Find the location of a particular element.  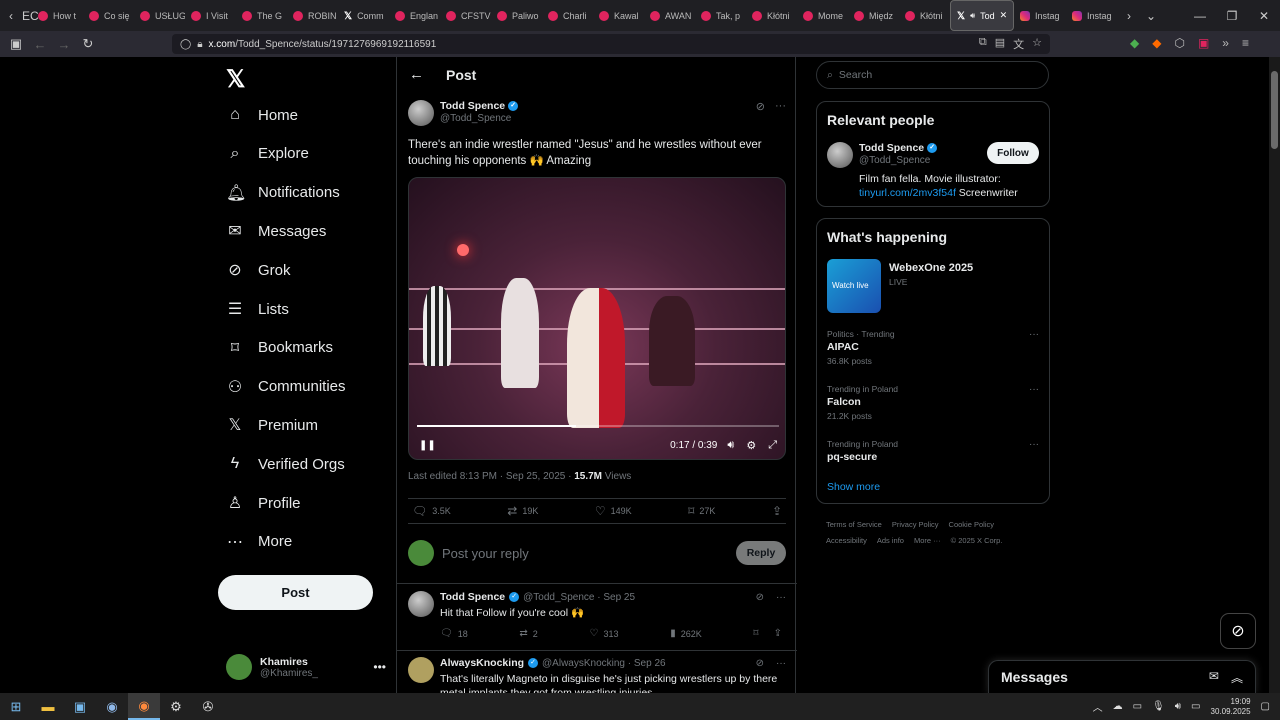

browser-tab: ROBIN is located at coordinates (312, 15).